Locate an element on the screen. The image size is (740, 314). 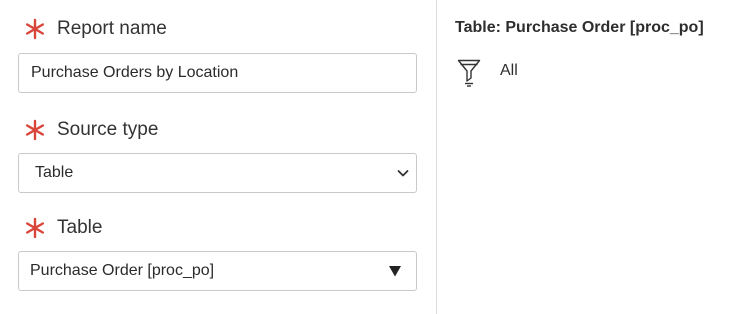
table-label: Table is located at coordinates (63, 228).